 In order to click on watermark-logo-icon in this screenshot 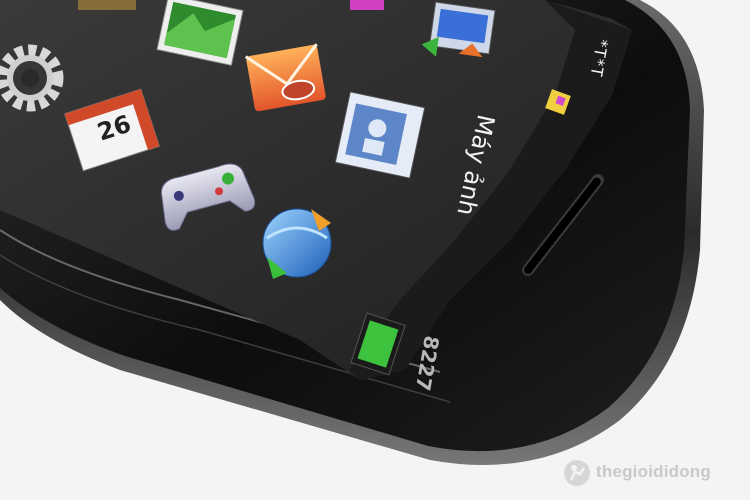, I will do `click(577, 473)`.